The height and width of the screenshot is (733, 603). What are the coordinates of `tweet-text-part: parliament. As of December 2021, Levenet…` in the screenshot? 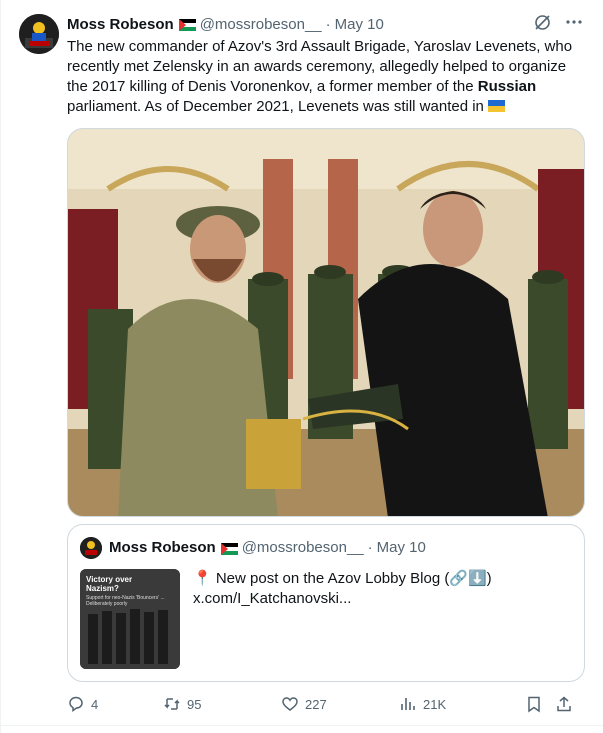 It's located at (278, 106).